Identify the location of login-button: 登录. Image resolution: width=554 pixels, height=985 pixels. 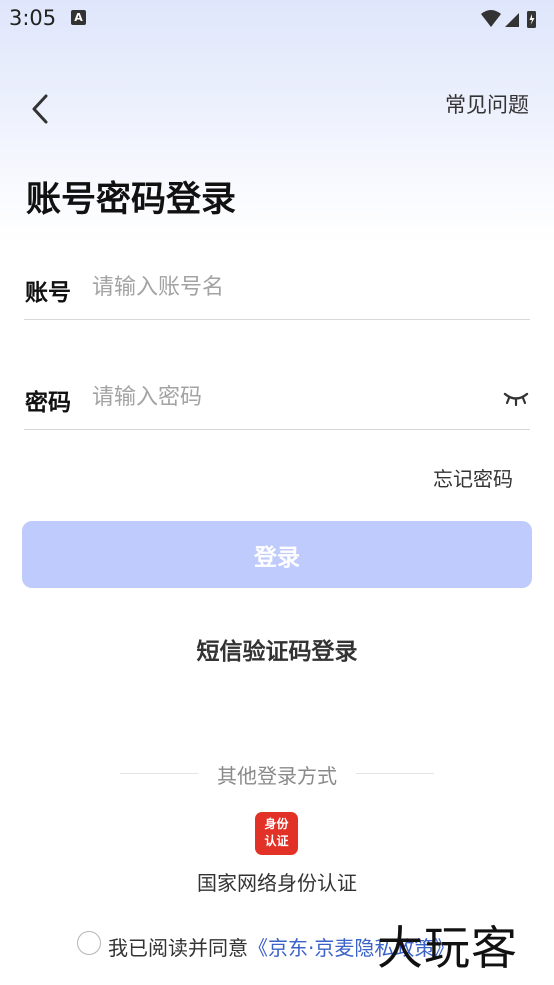
(277, 554).